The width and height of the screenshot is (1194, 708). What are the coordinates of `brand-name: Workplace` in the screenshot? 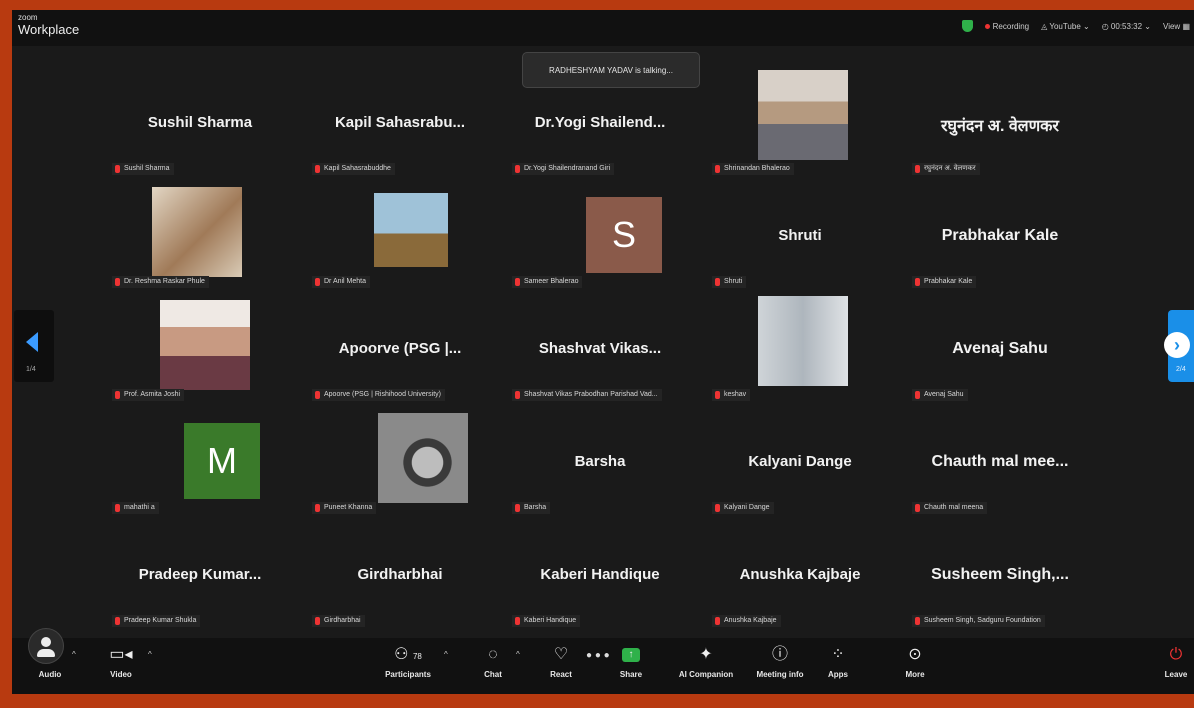 It's located at (49, 29).